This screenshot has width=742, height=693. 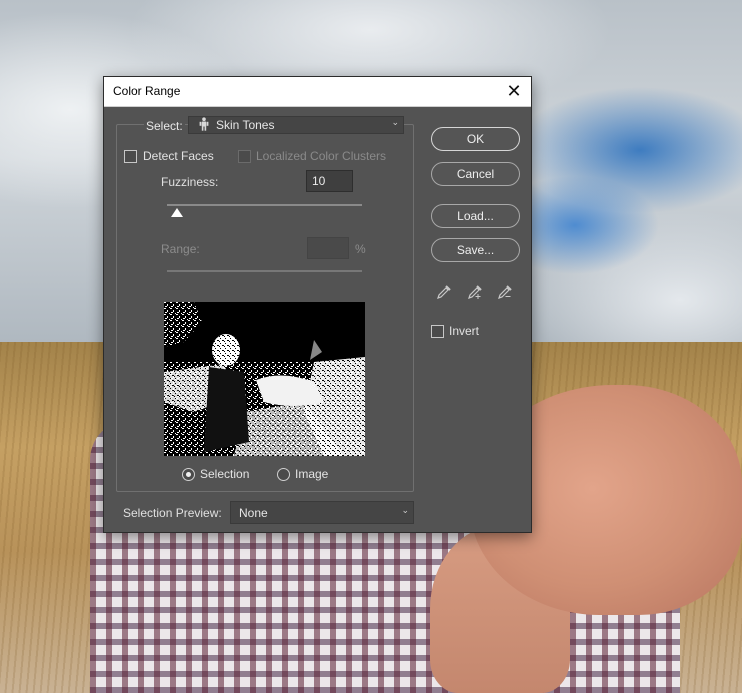 I want to click on selection-preview-dropdown: None ⌄, so click(x=322, y=512).